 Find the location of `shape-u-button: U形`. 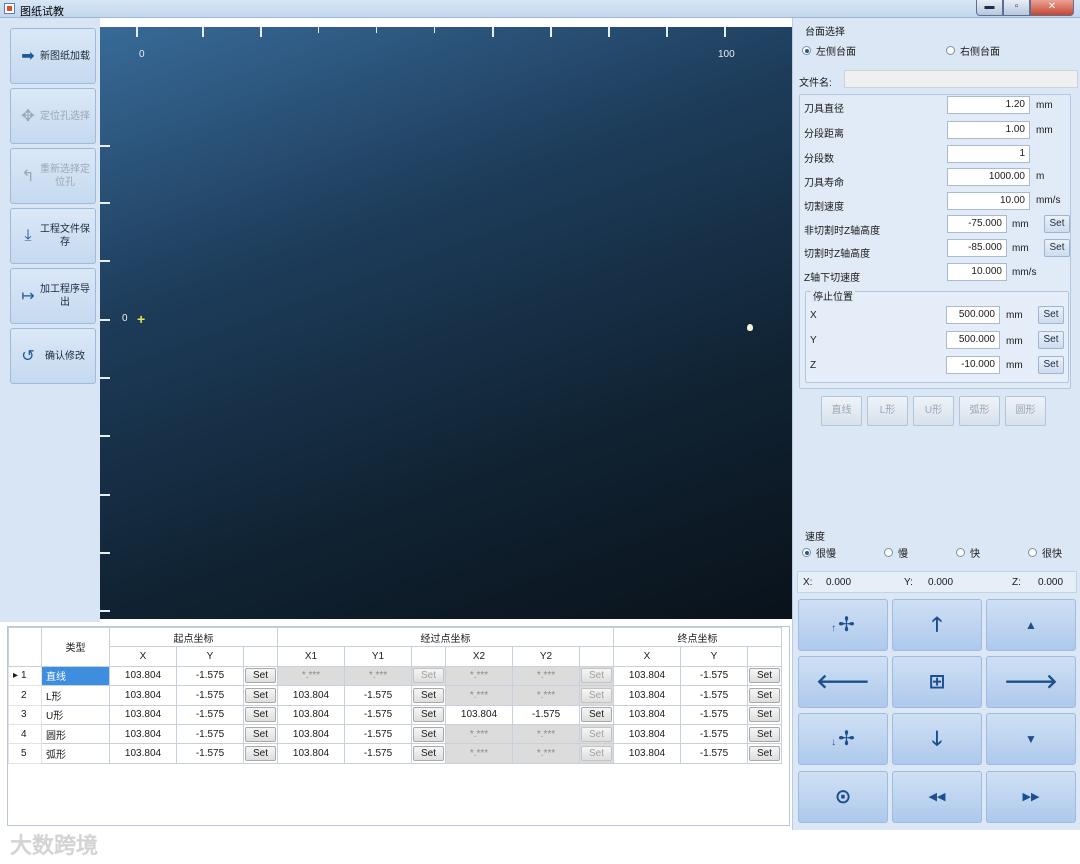

shape-u-button: U形 is located at coordinates (933, 411).